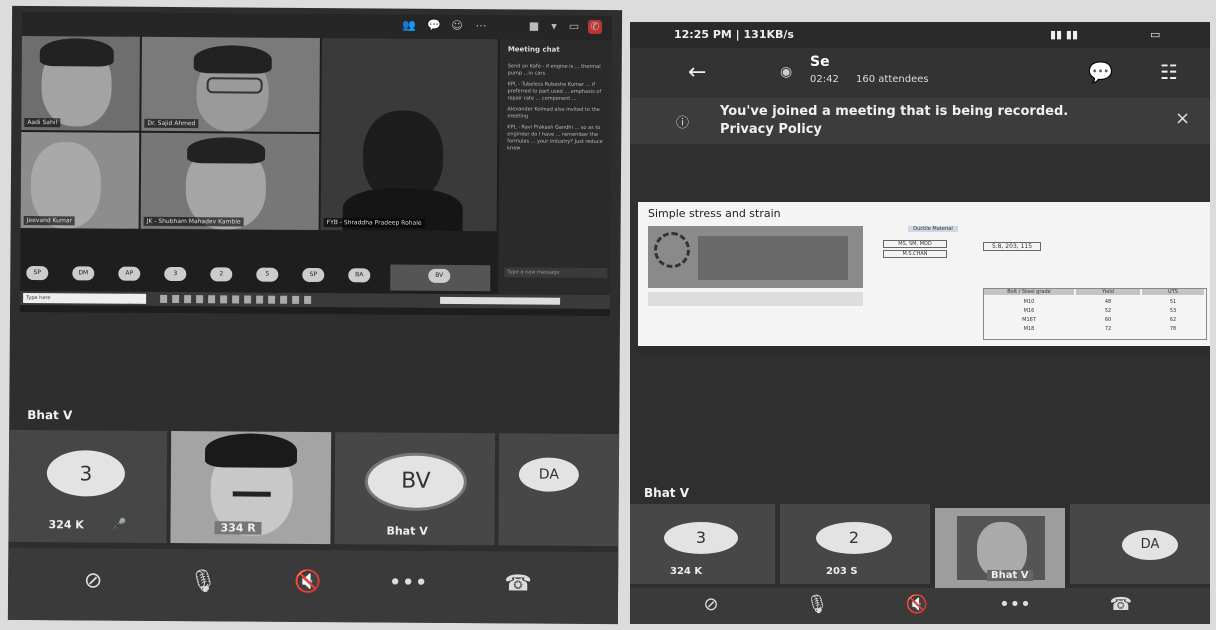 The width and height of the screenshot is (1216, 630). Describe the element at coordinates (230, 84) in the screenshot. I see `participant-tile-2: Dr. Sajid Ahmed` at that location.